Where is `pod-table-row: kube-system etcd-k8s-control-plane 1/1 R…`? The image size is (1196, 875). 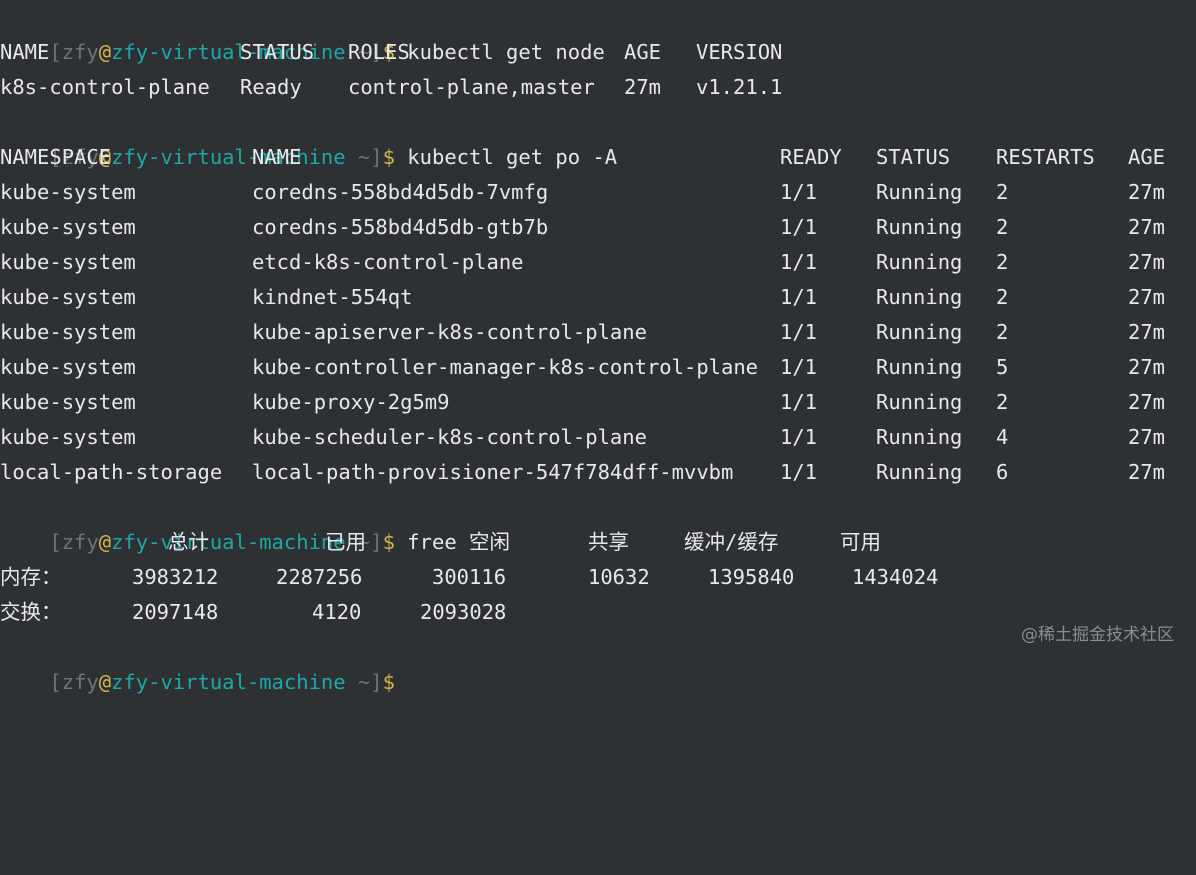 pod-table-row: kube-system etcd-k8s-control-plane 1/1 R… is located at coordinates (582, 262).